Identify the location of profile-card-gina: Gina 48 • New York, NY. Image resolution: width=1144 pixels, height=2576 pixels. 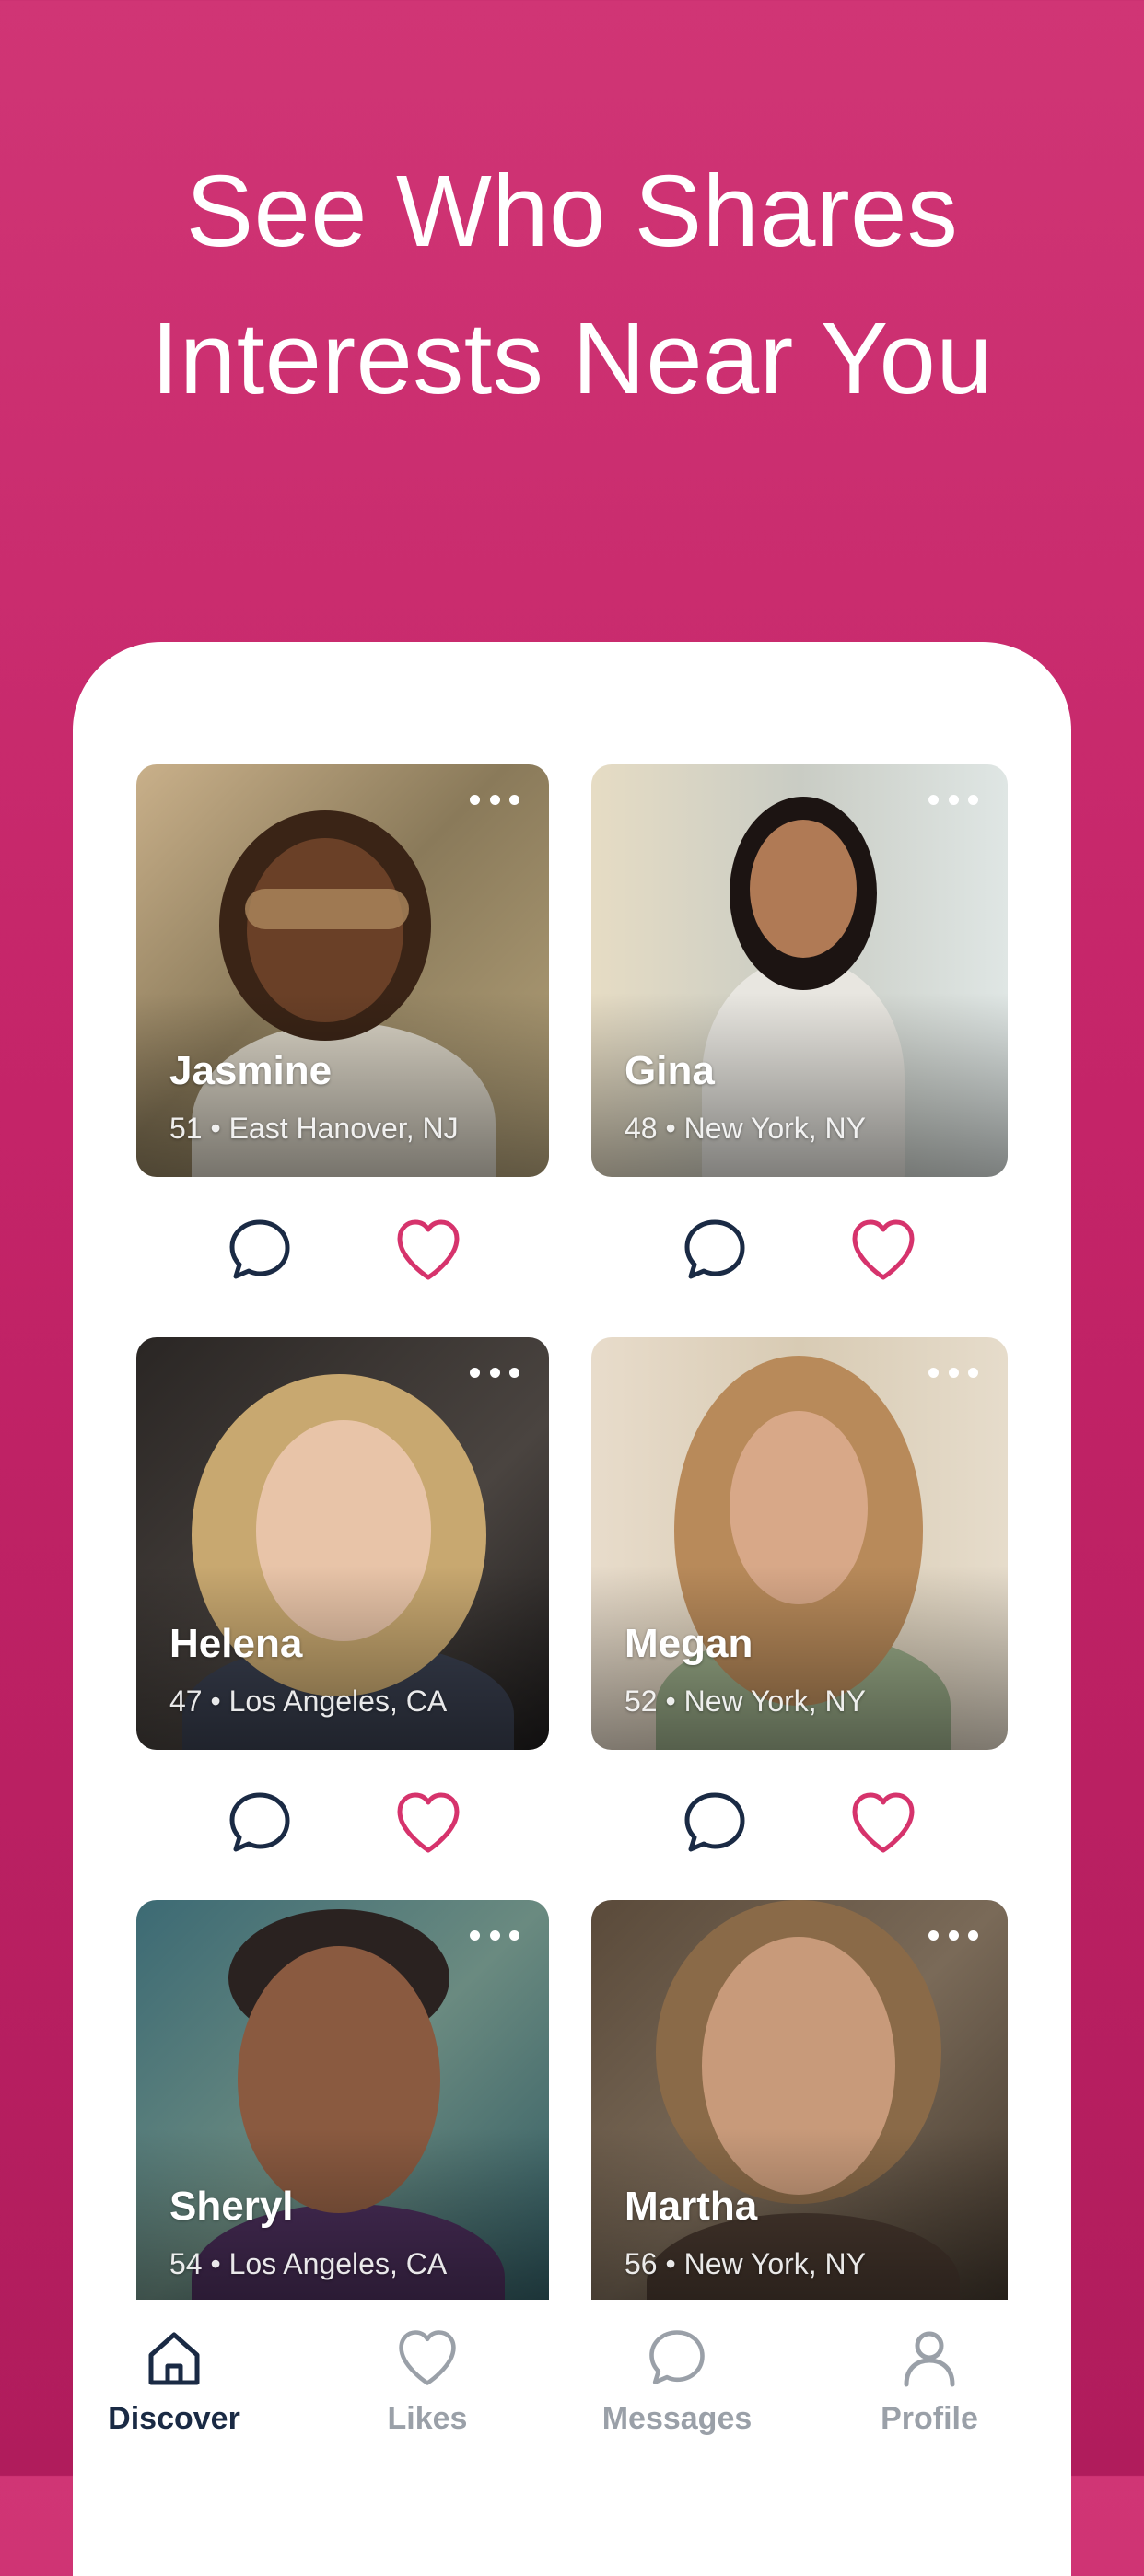
(799, 970).